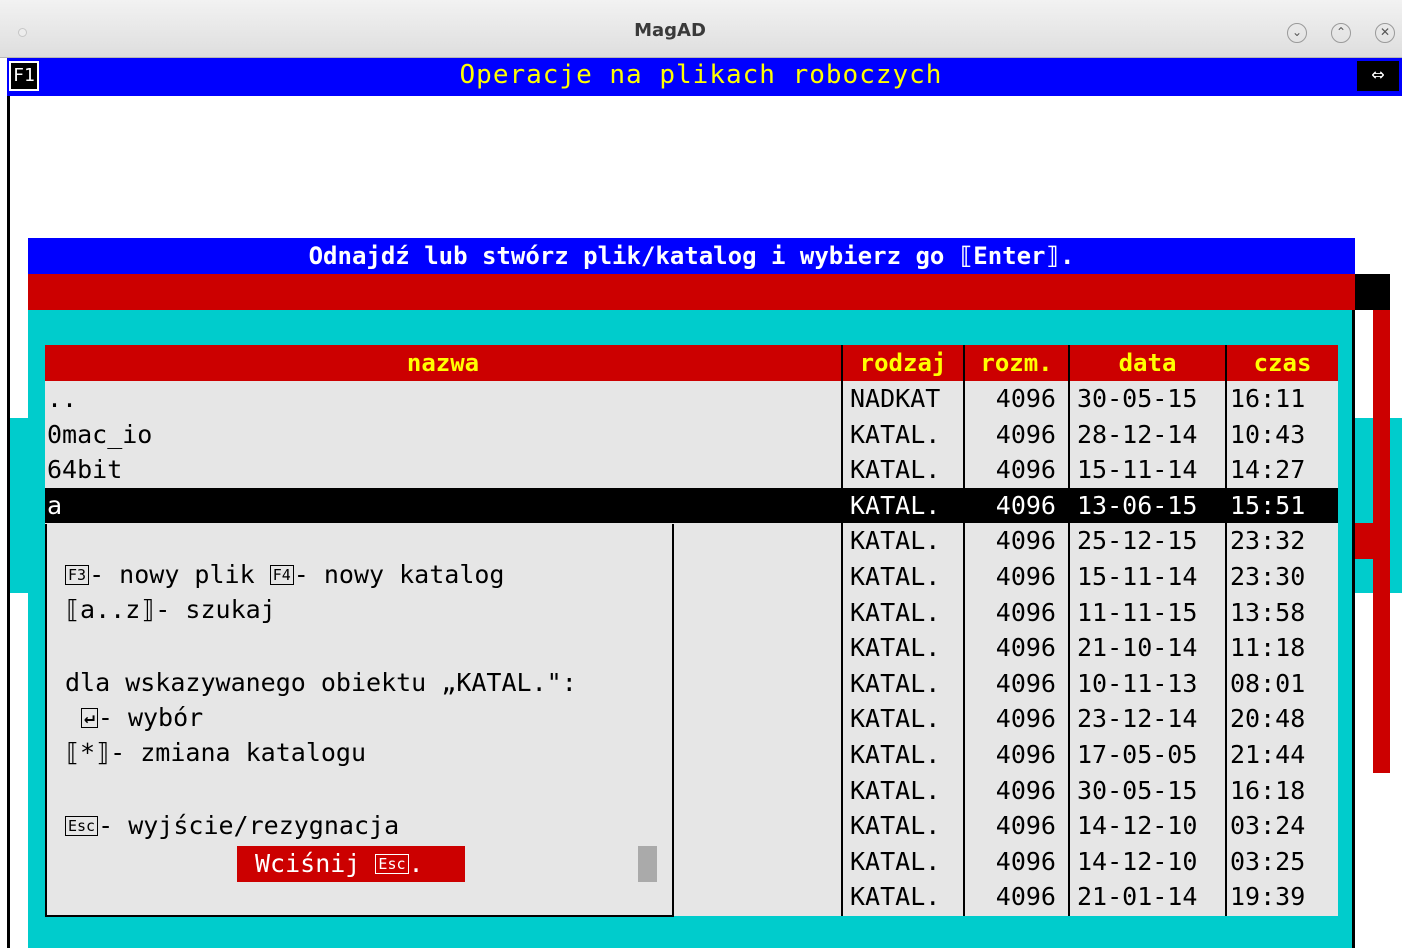  What do you see at coordinates (170, 609) in the screenshot?
I see `help-line-search: ⟦a..z⟧- szukaj` at bounding box center [170, 609].